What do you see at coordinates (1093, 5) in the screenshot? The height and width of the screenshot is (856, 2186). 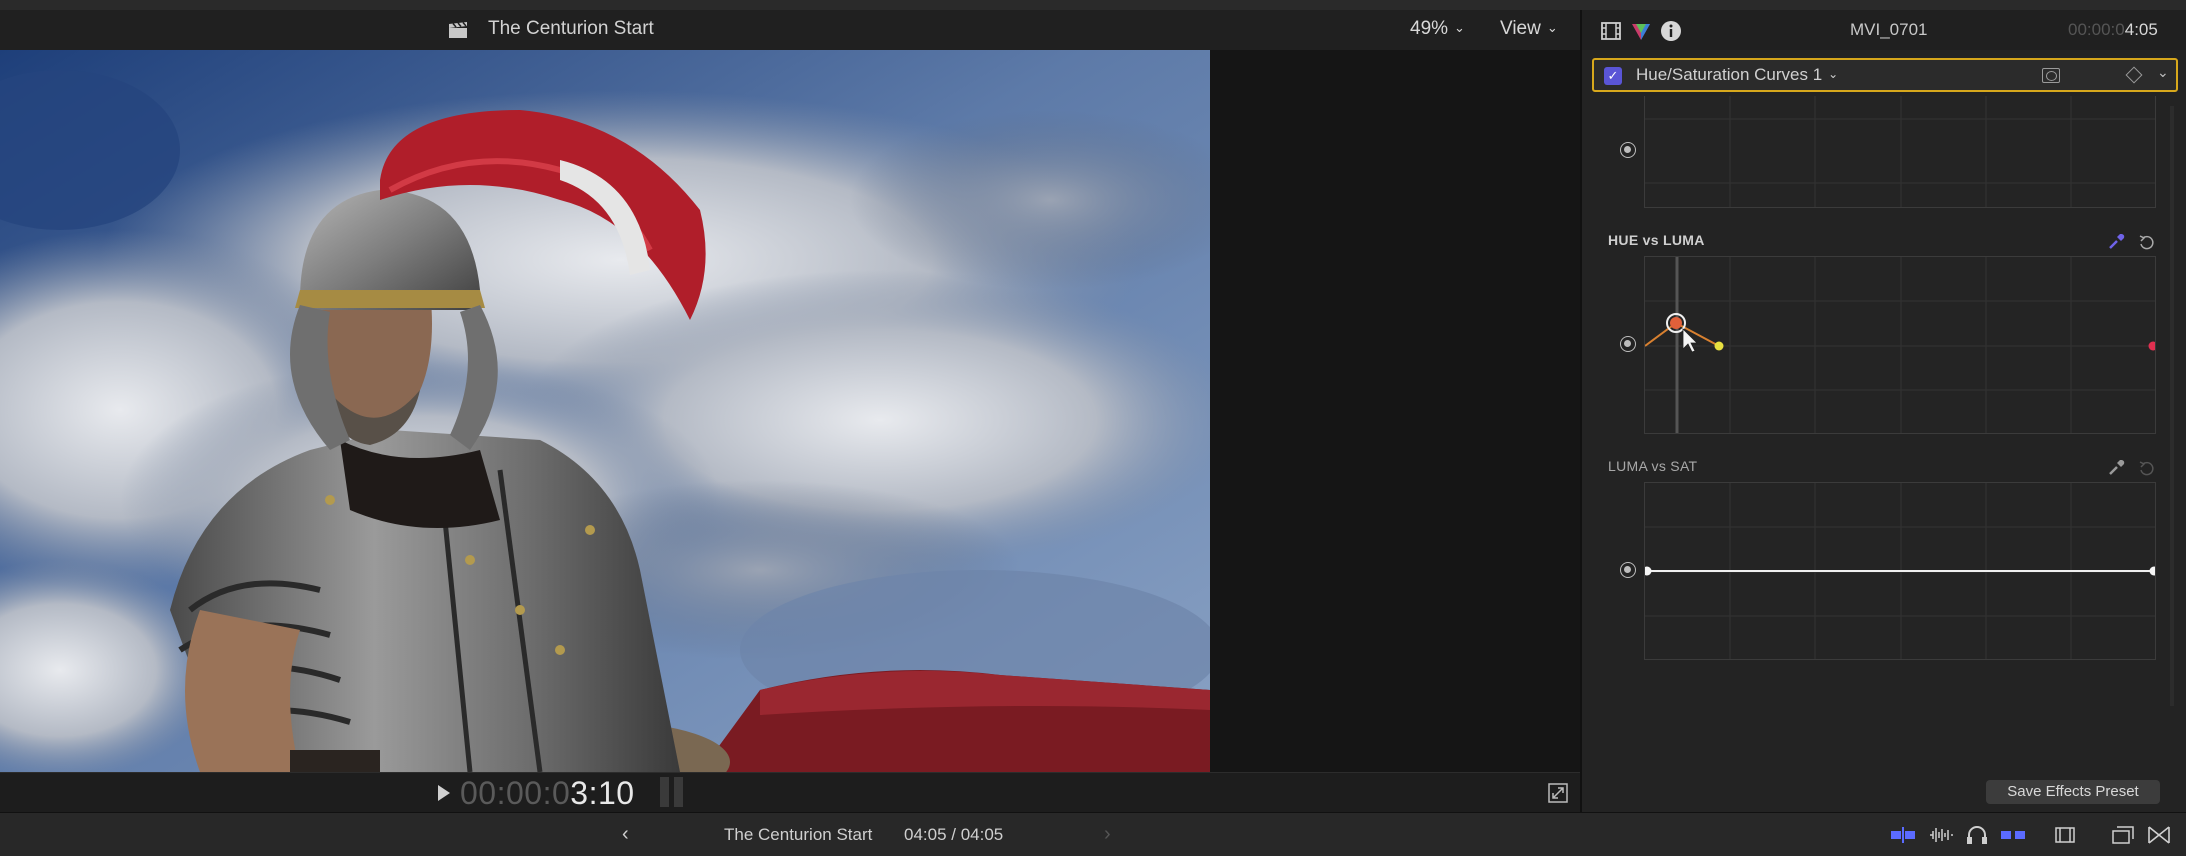 I see `window-top-edge` at bounding box center [1093, 5].